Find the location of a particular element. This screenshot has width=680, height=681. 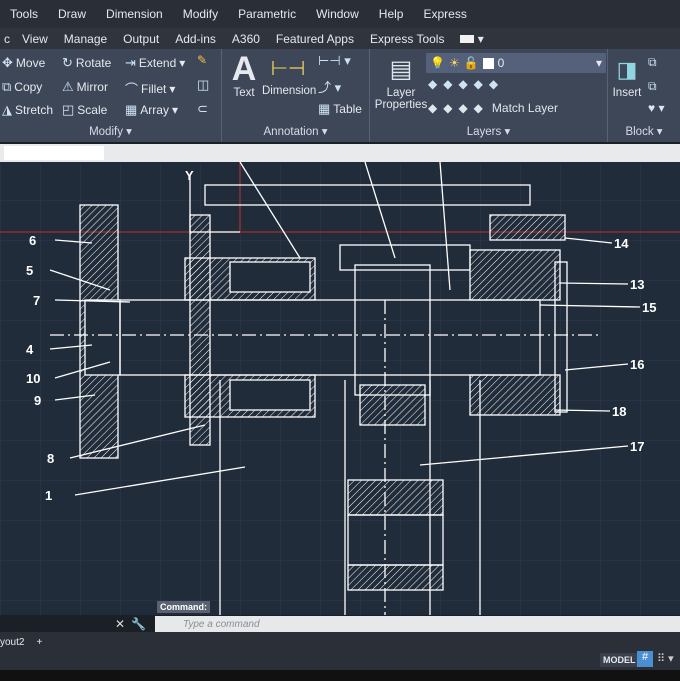

annotation-panel-title: Annotation ▾ is located at coordinates (295, 131).